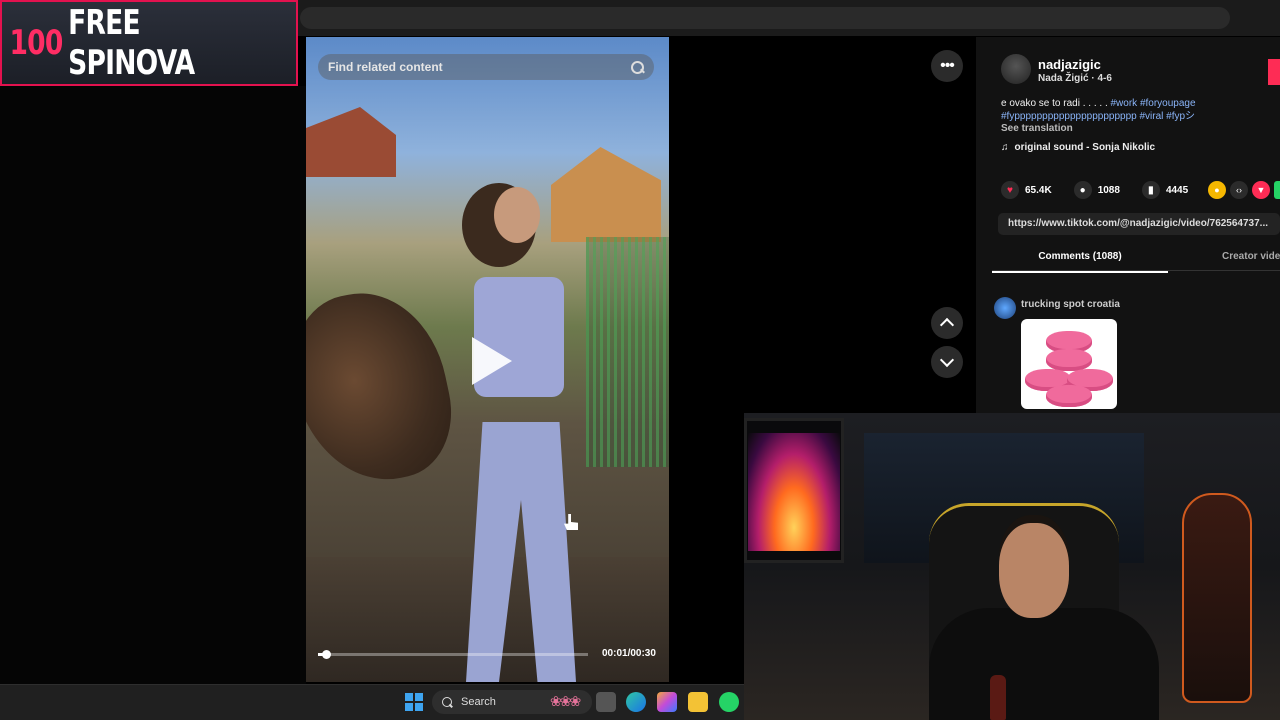 The image size is (1280, 720). I want to click on task-view-icon, so click(606, 702).